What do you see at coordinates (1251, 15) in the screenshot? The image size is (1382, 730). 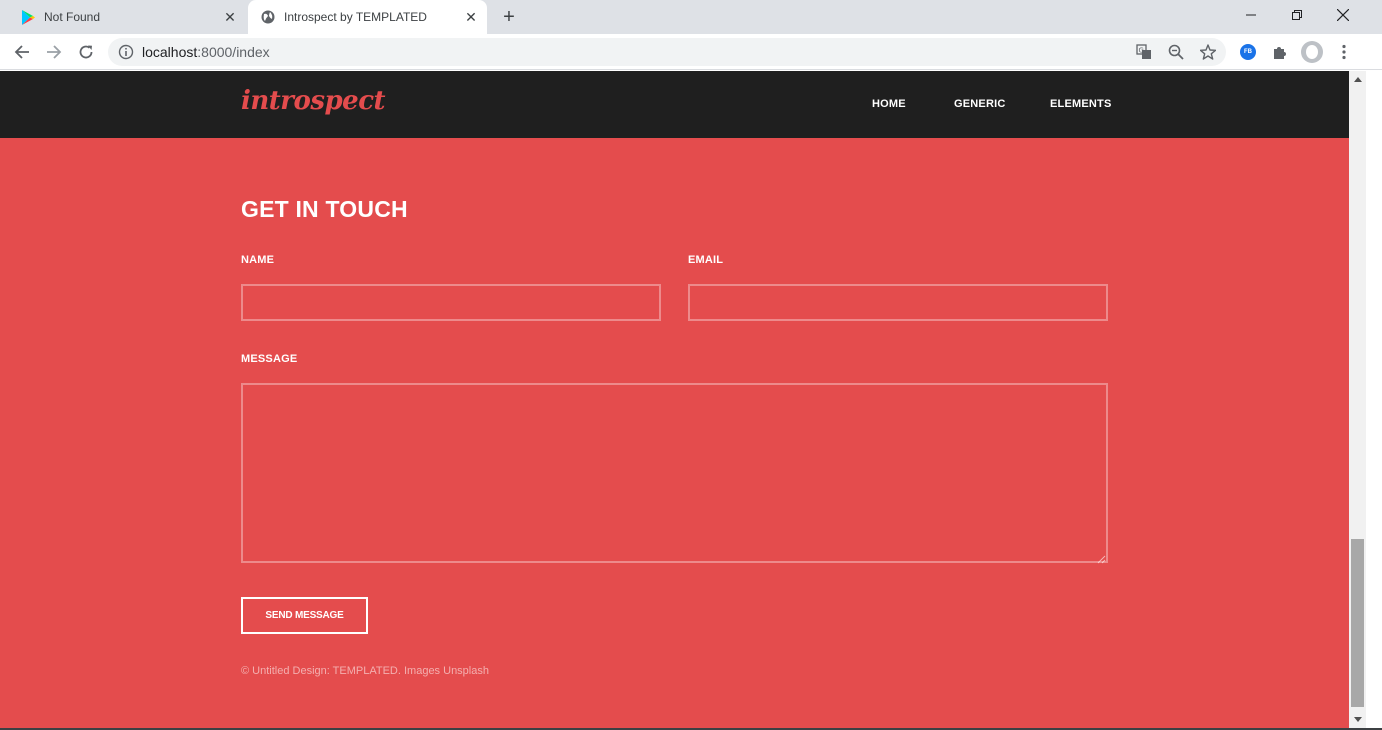 I see `minimize-button` at bounding box center [1251, 15].